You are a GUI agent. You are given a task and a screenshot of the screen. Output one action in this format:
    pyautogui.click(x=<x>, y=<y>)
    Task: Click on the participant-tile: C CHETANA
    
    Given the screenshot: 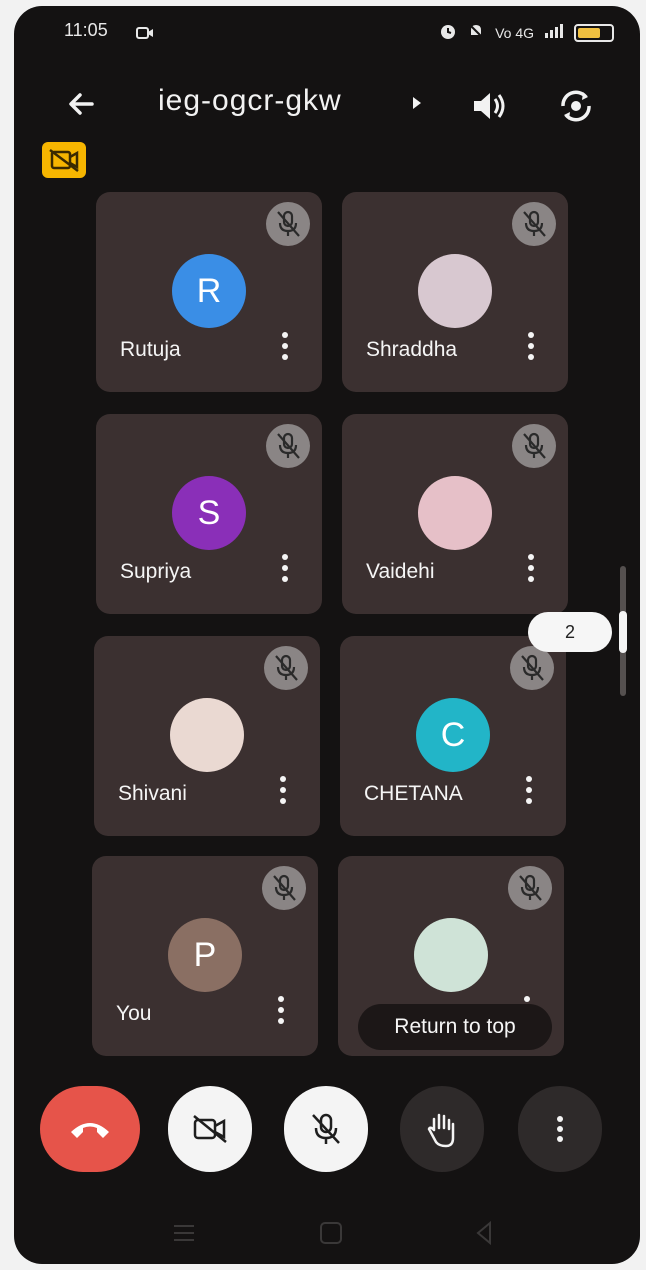 What is the action you would take?
    pyautogui.click(x=453, y=736)
    